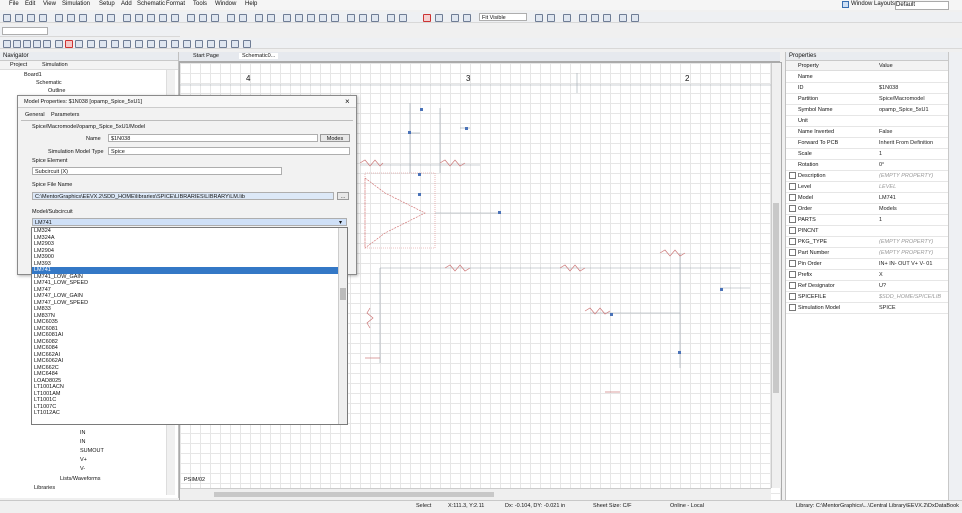 This screenshot has width=962, height=513. I want to click on rect-icon, so click(311, 18).